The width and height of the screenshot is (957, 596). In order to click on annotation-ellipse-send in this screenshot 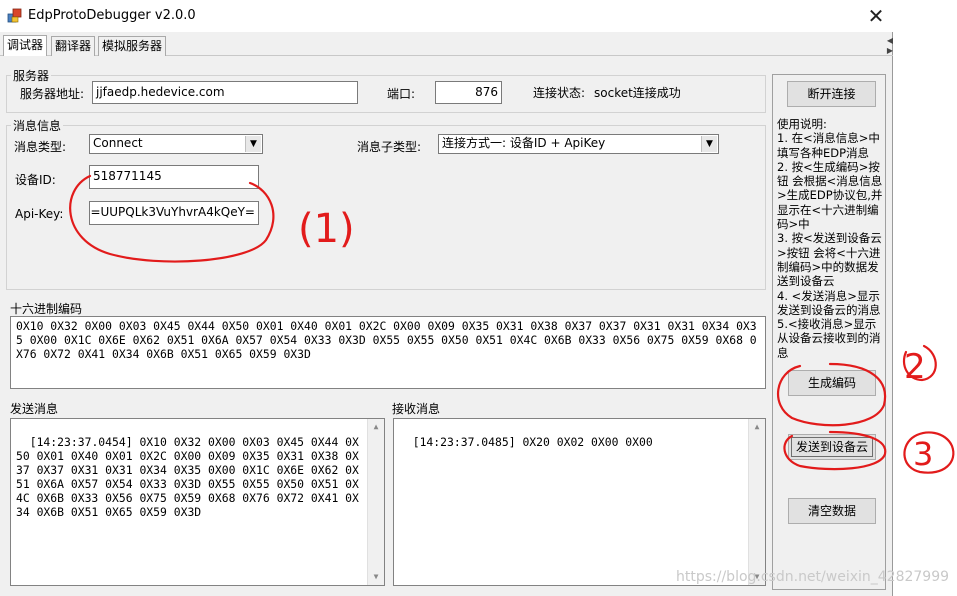, I will do `click(835, 450)`.